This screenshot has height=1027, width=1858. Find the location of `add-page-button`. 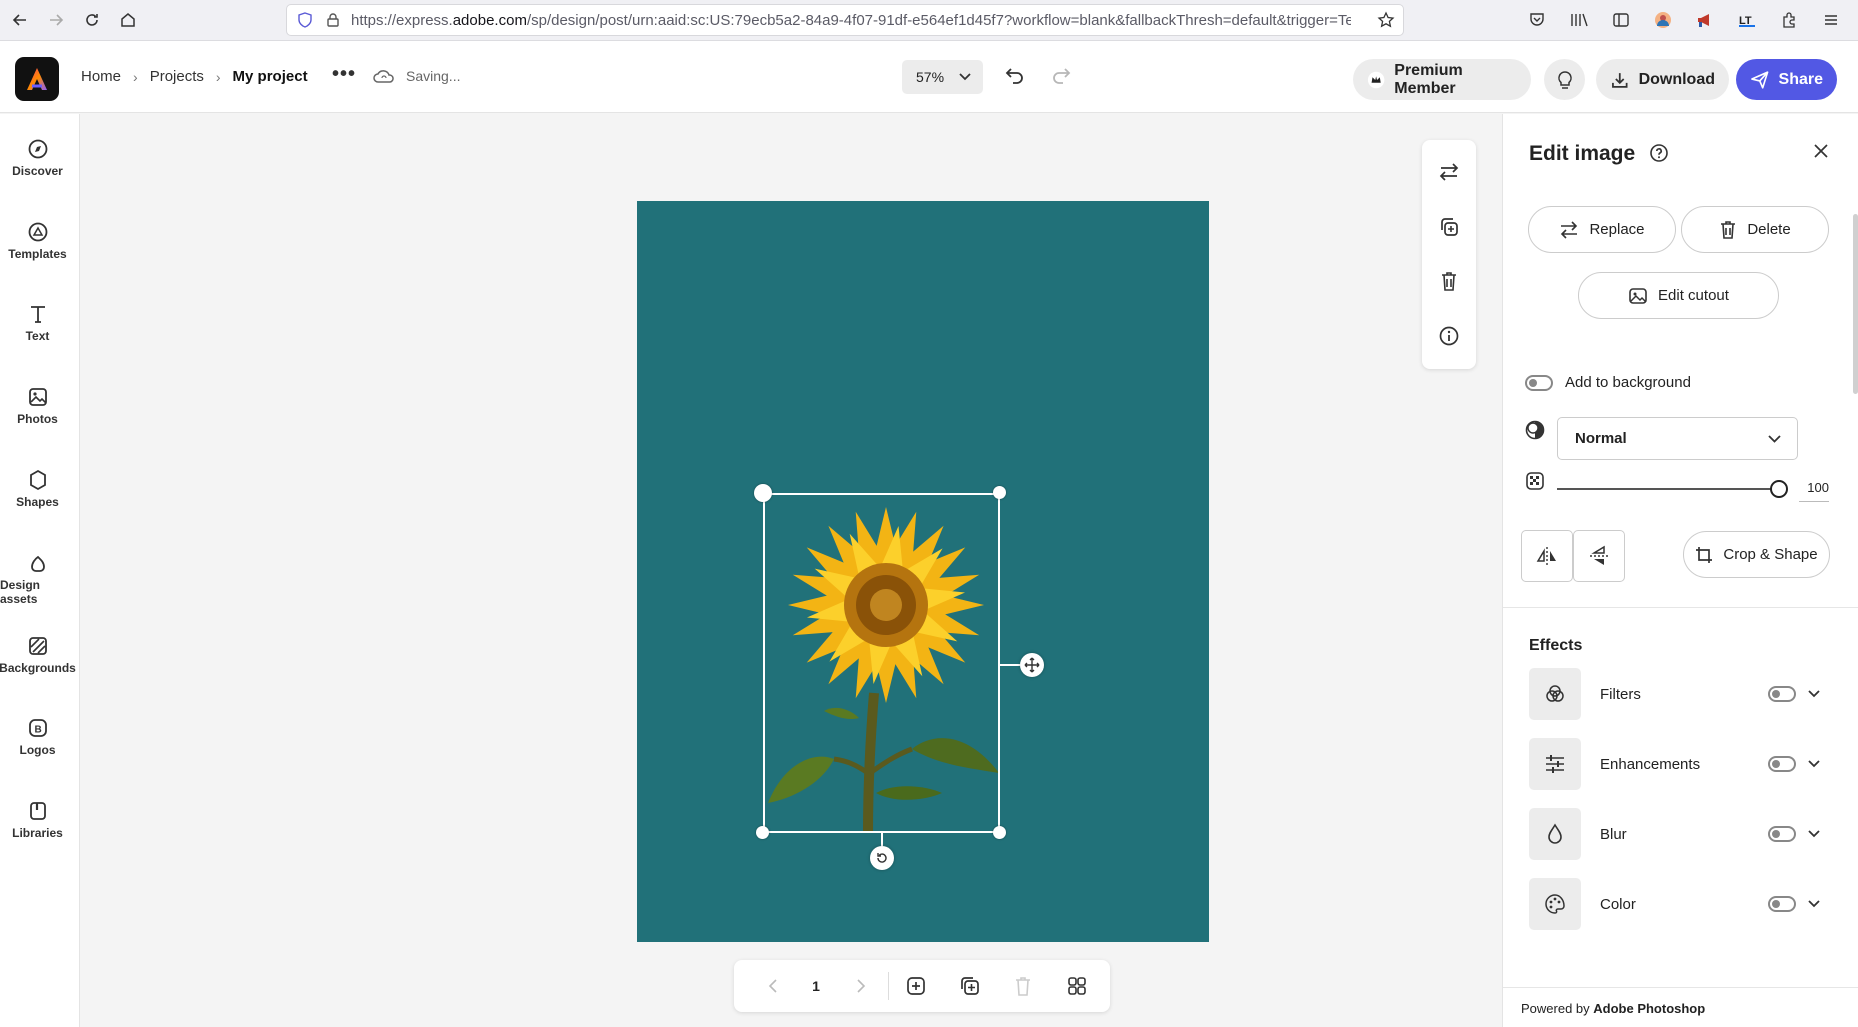

add-page-button is located at coordinates (916, 986).